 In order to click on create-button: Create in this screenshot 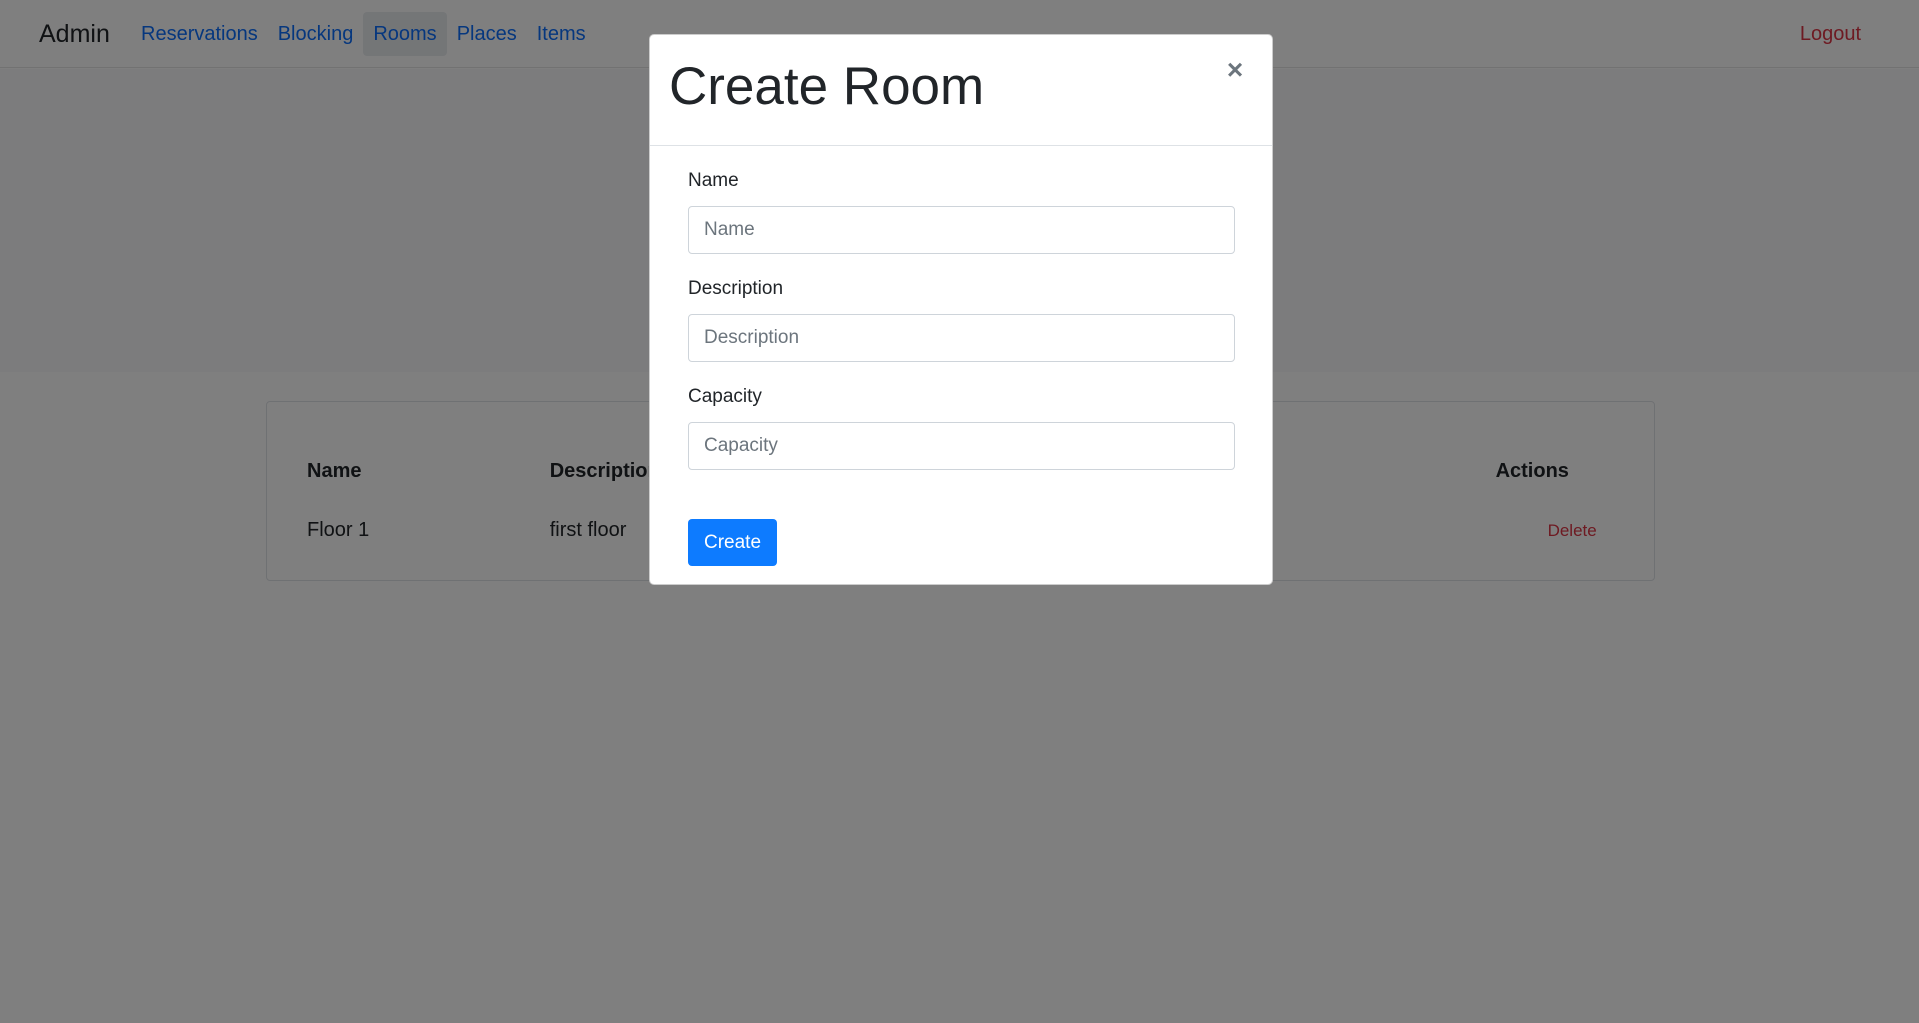, I will do `click(732, 542)`.